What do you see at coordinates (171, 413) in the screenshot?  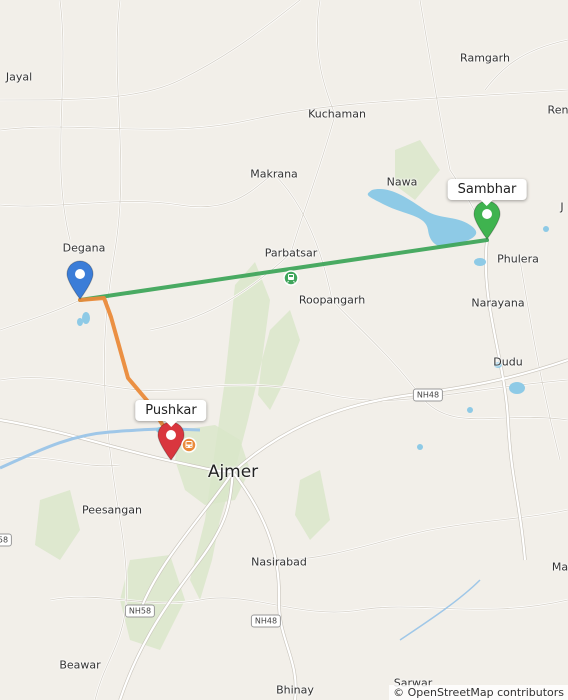 I see `place-callout: Pushkar` at bounding box center [171, 413].